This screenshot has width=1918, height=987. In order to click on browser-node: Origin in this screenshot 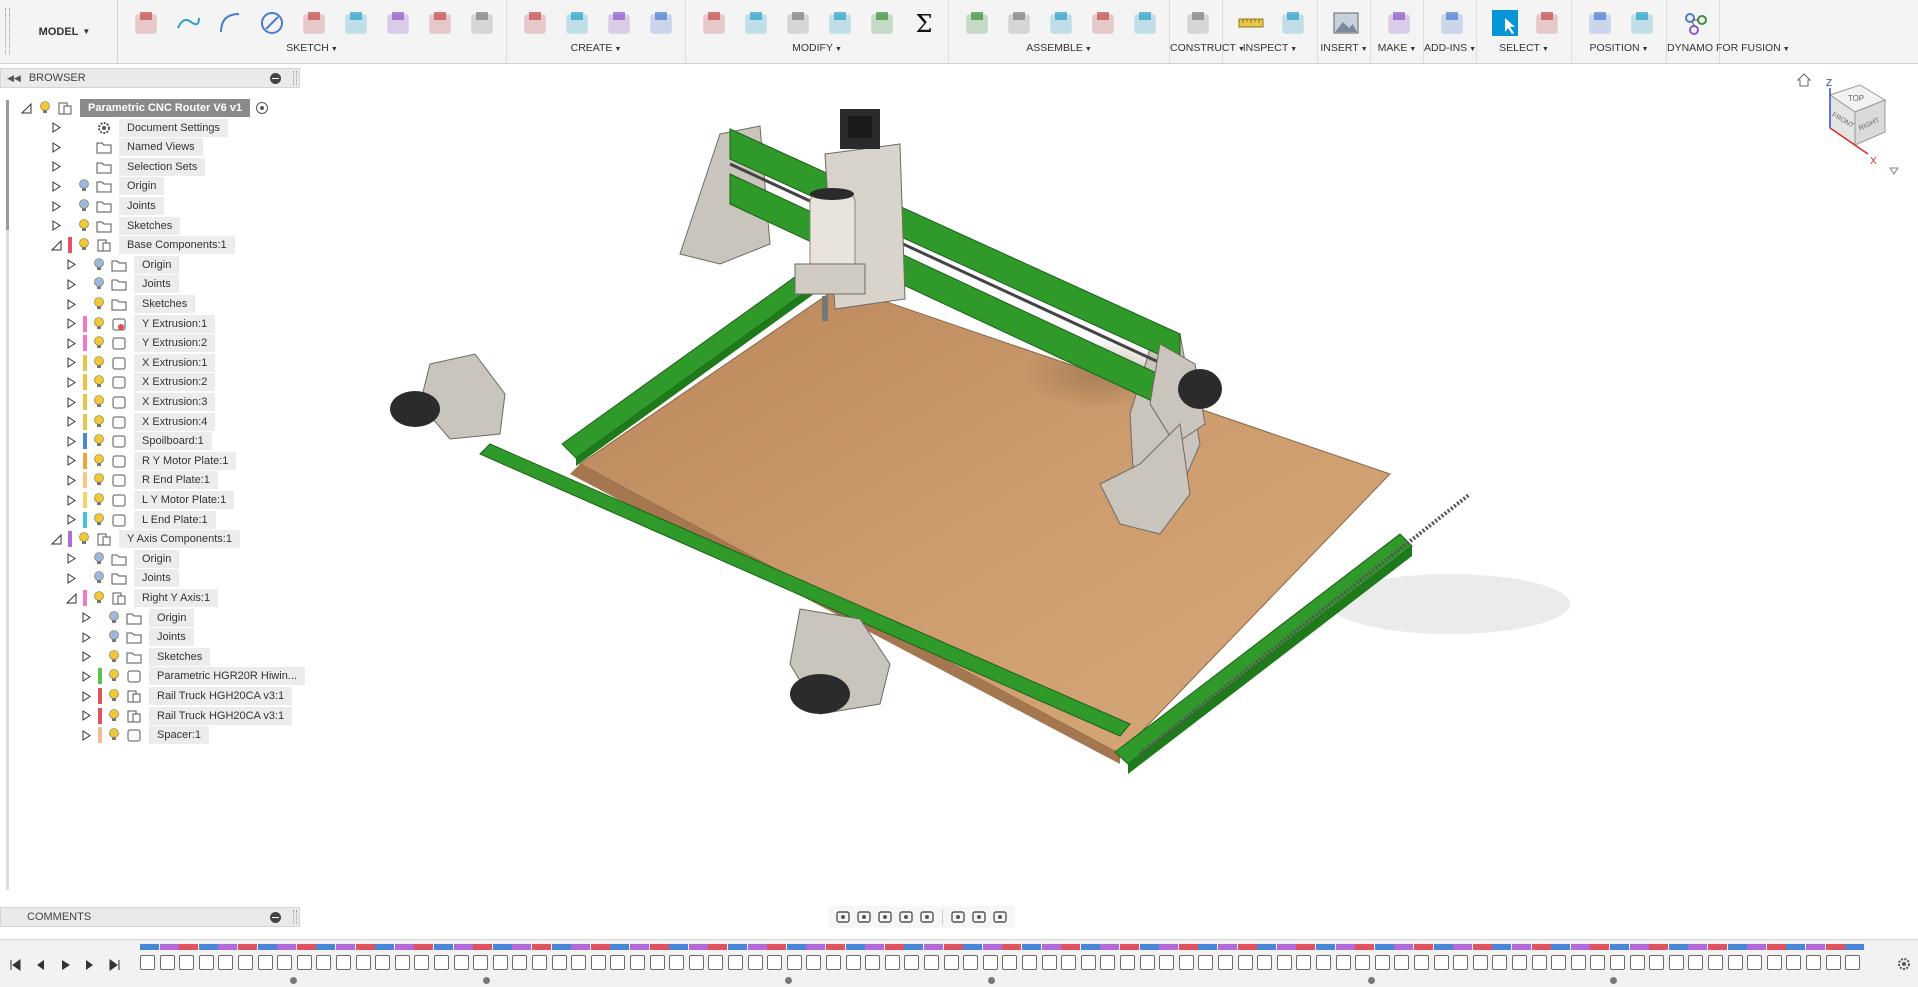, I will do `click(122, 265)`.